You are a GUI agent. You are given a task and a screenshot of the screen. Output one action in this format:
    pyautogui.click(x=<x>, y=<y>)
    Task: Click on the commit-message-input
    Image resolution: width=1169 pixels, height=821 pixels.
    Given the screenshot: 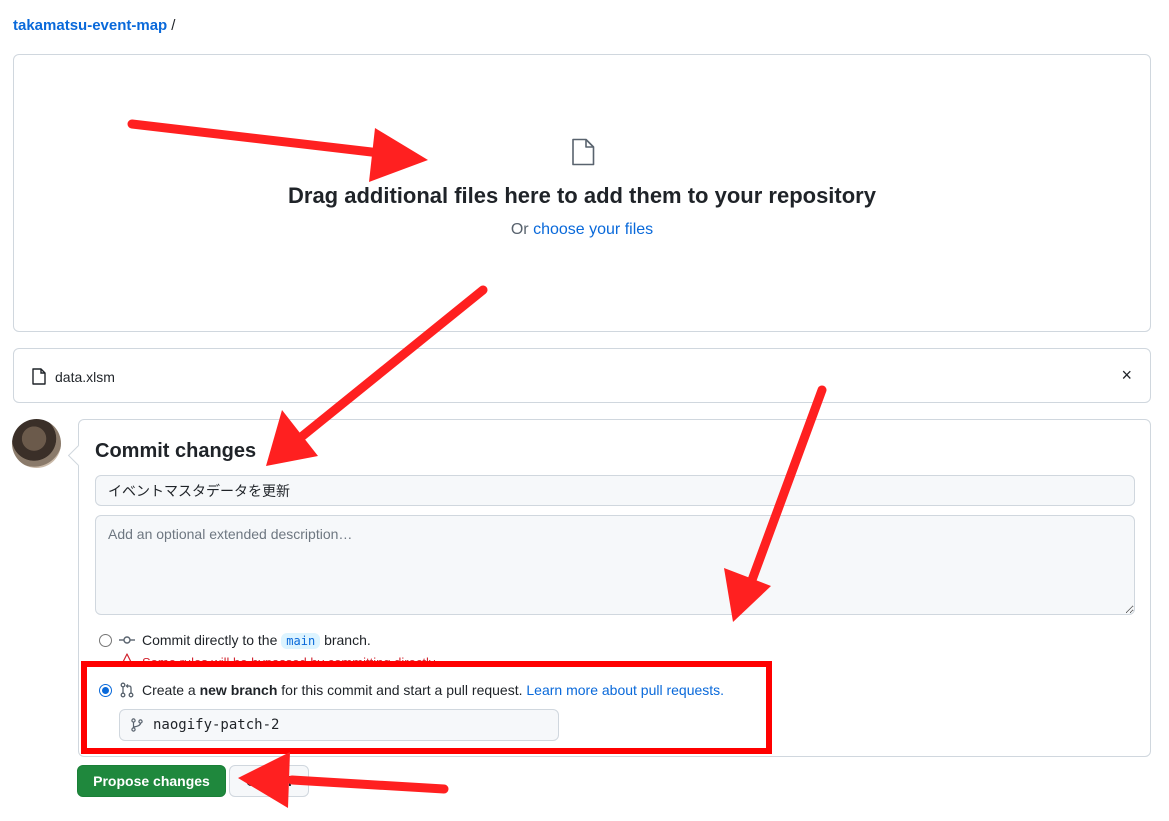 What is the action you would take?
    pyautogui.click(x=615, y=490)
    